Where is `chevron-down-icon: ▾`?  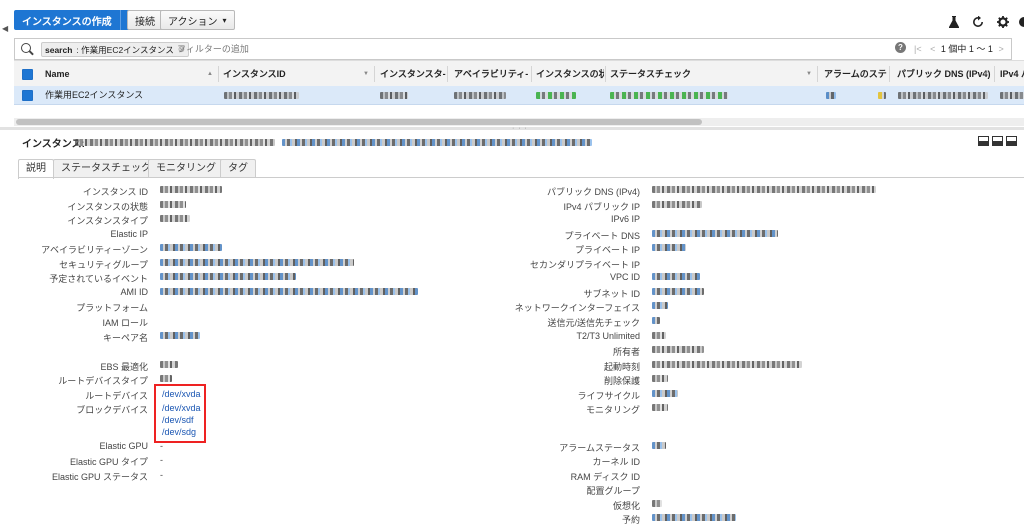
chevron-down-icon: ▾ is located at coordinates (224, 20).